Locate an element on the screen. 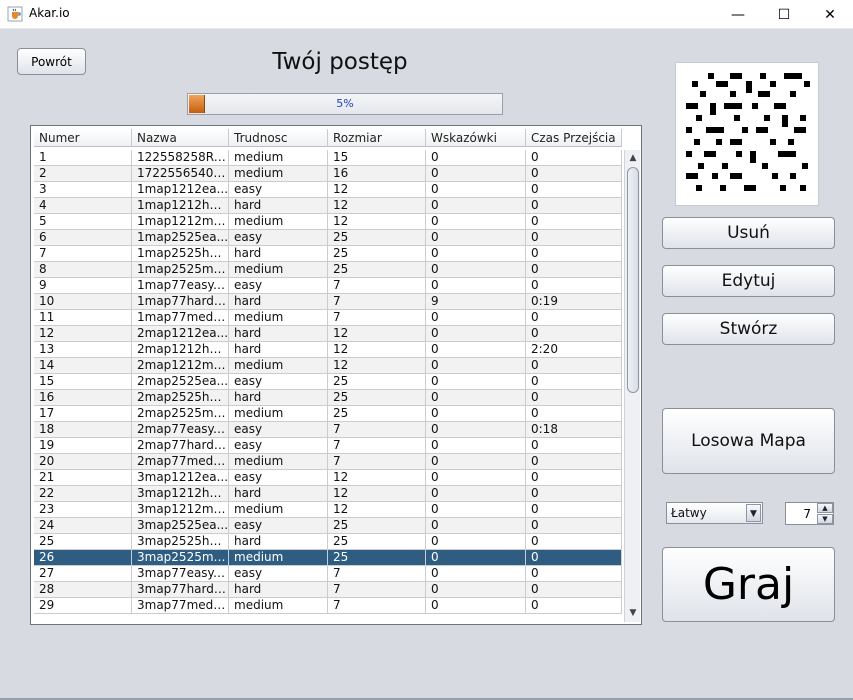  cell-numer: 3 is located at coordinates (83, 189).